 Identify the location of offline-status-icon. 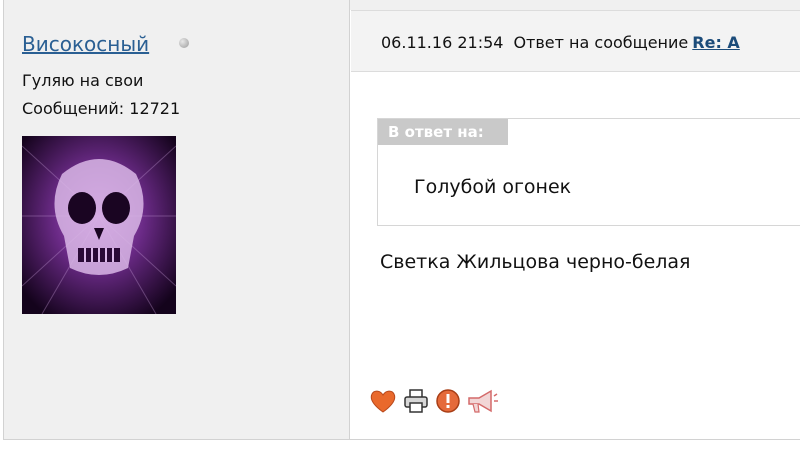
(184, 43).